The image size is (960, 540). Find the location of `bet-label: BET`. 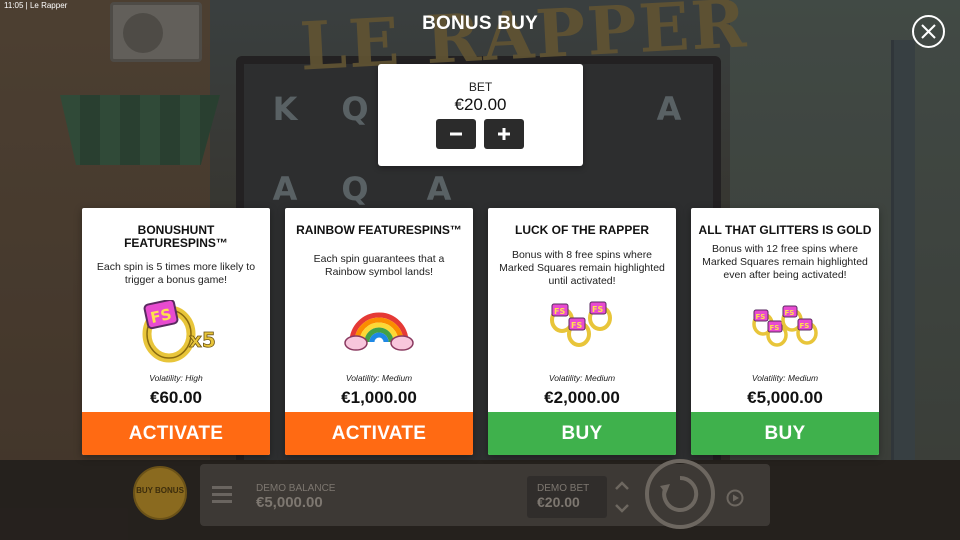

bet-label: BET is located at coordinates (480, 87).